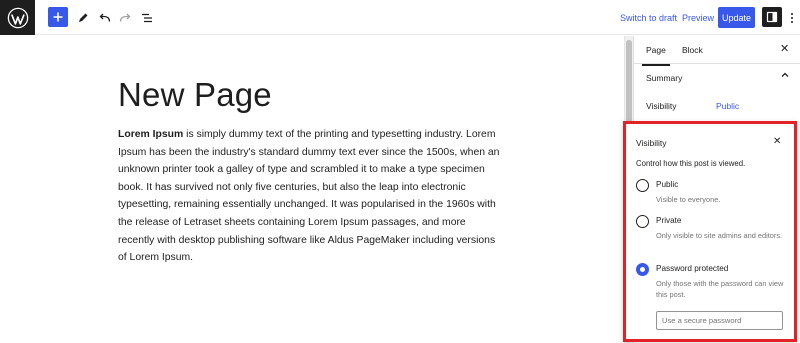 This screenshot has height=343, width=800. I want to click on plus-icon, so click(58, 17).